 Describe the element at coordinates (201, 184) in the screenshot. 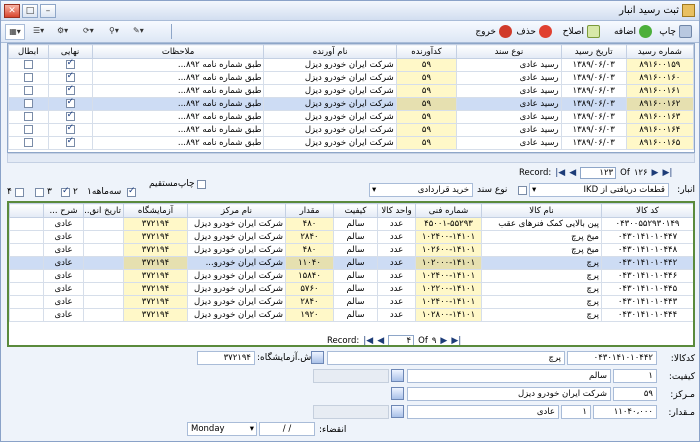

I see `direct-print-checkbox` at that location.